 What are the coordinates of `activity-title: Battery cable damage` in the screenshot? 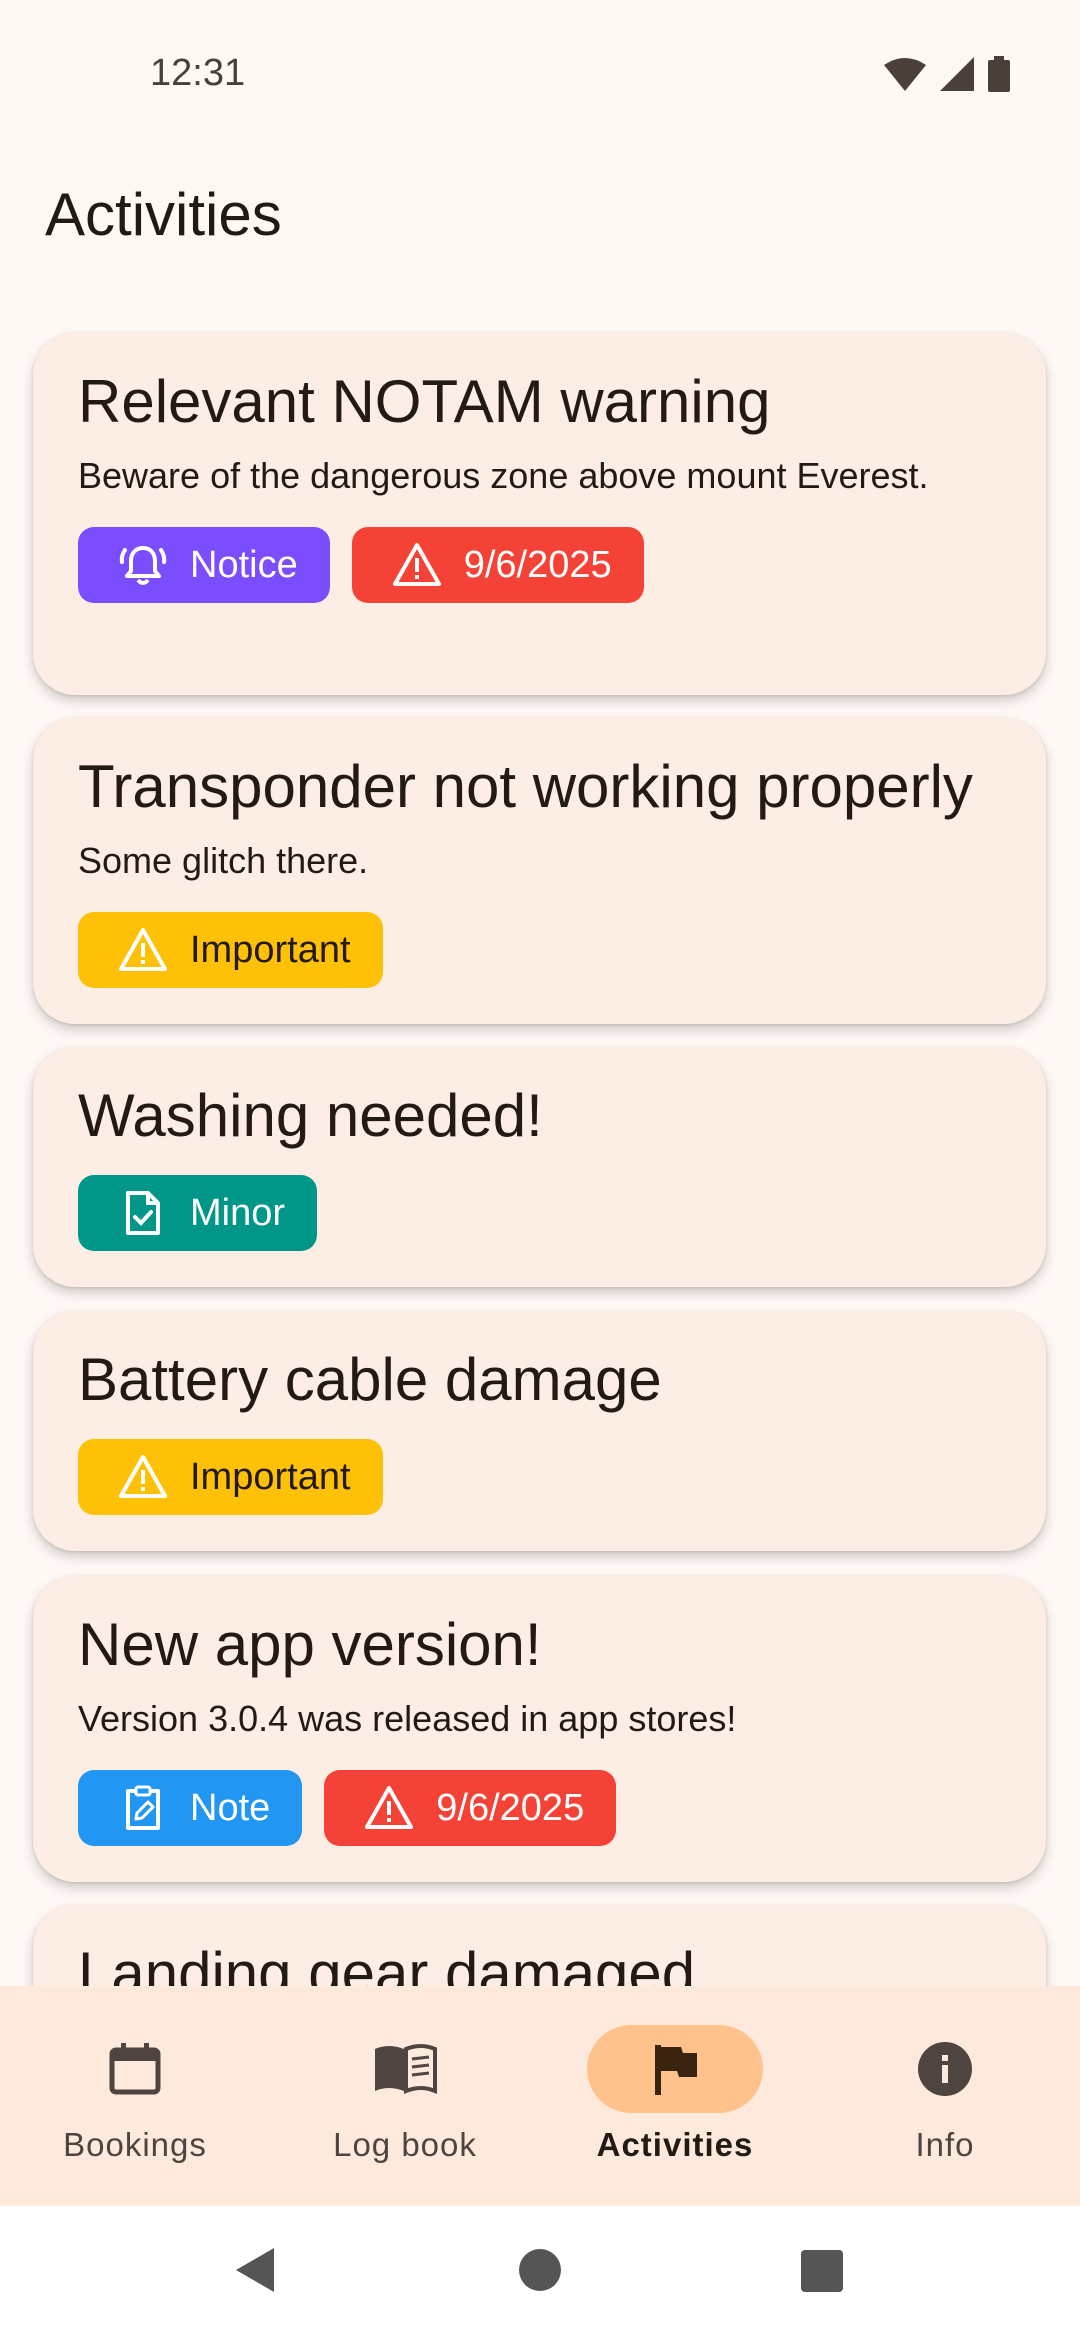 It's located at (370, 1379).